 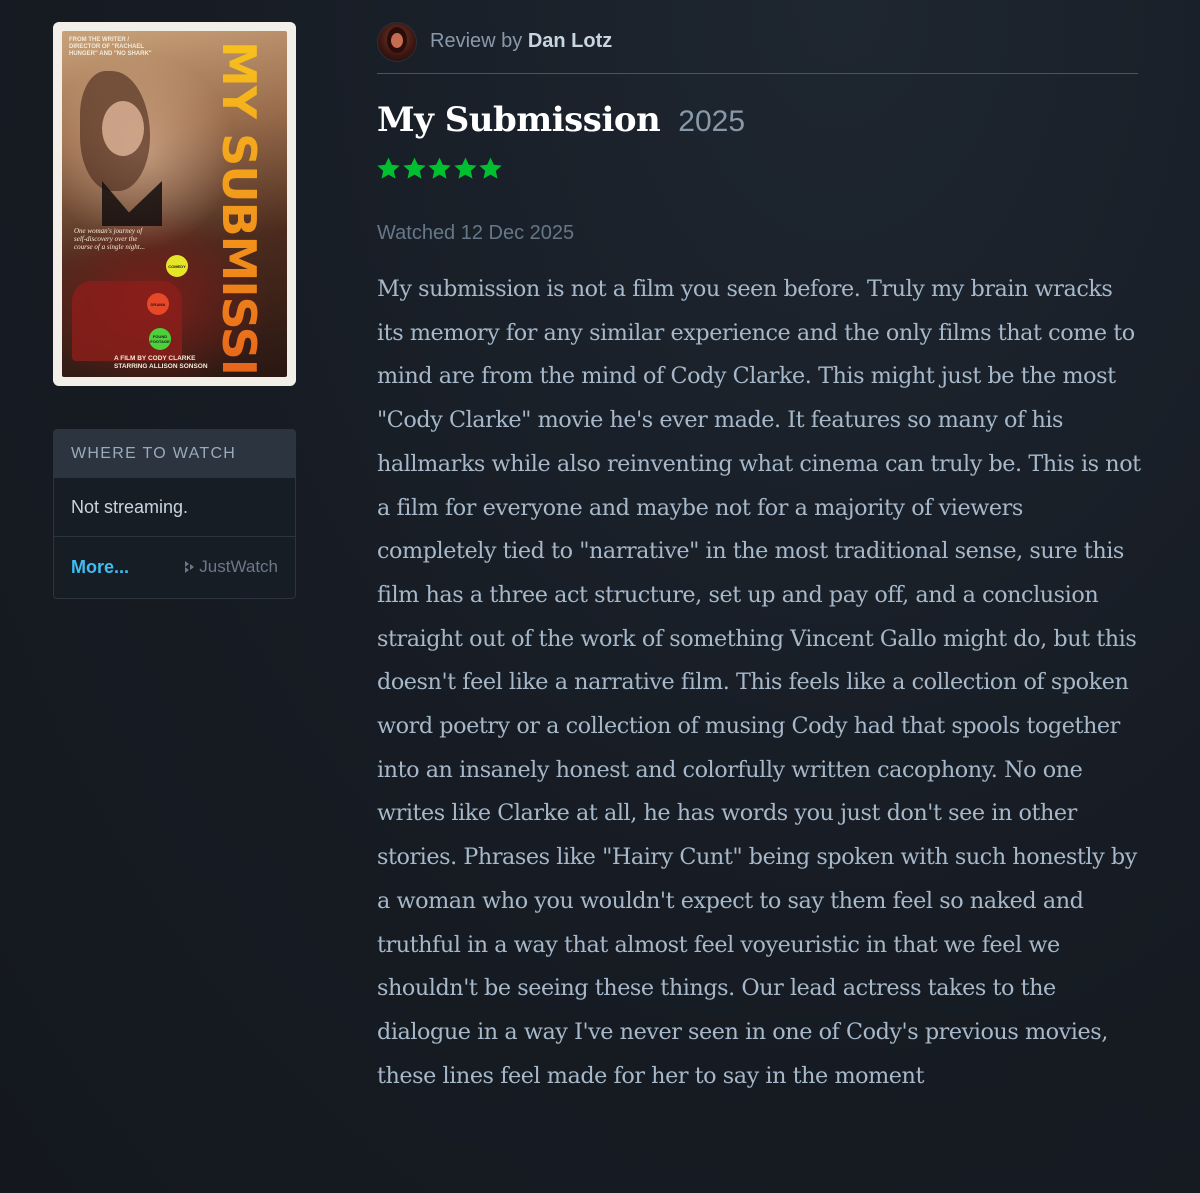 What do you see at coordinates (158, 304) in the screenshot?
I see `poster-badge-drama: DRAMA` at bounding box center [158, 304].